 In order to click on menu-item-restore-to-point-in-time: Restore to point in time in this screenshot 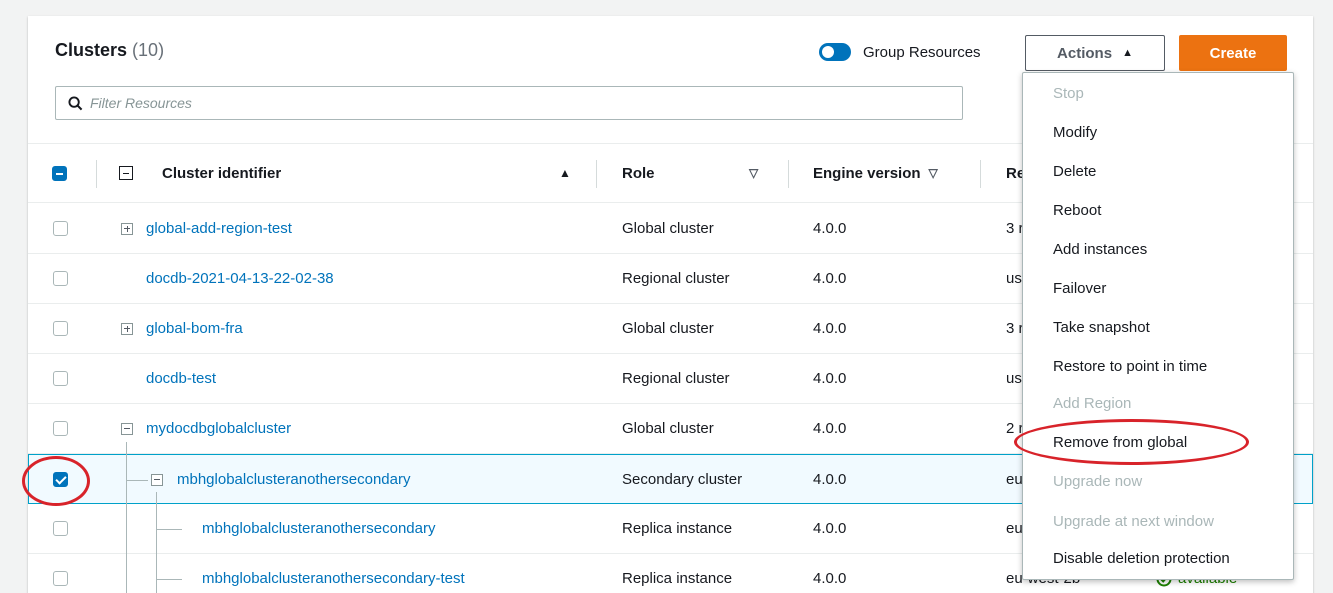, I will do `click(1130, 366)`.